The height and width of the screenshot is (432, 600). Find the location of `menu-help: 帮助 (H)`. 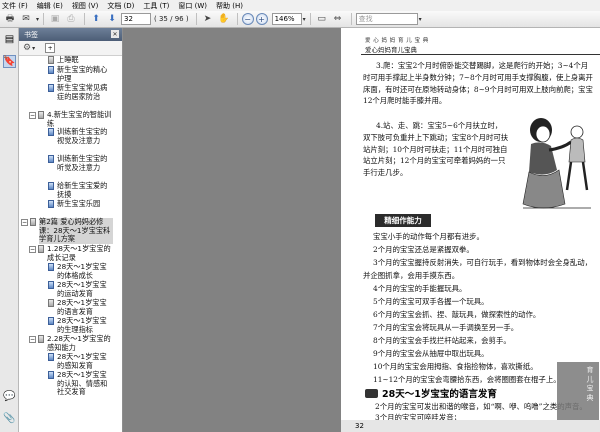

menu-help: 帮助 (H) is located at coordinates (229, 6).